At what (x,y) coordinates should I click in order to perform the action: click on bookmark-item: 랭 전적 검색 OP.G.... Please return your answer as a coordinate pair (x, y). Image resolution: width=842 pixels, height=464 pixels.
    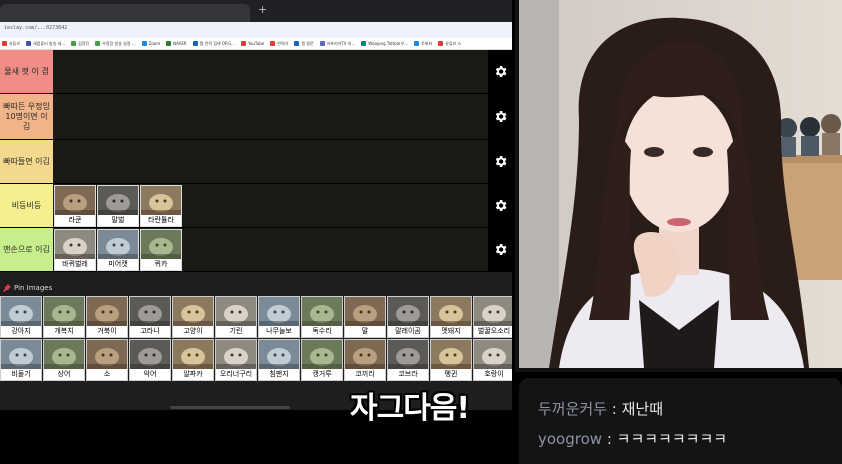
    Looking at the image, I should click on (213, 44).